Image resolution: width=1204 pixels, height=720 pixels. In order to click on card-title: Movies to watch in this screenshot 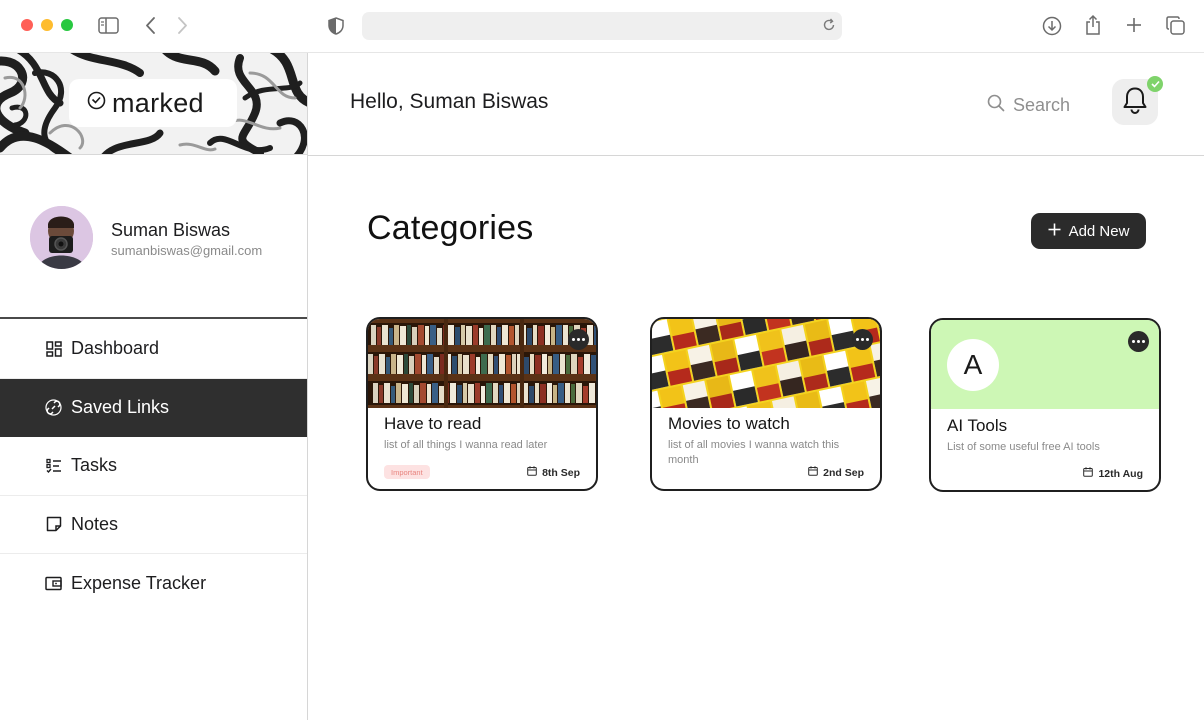, I will do `click(729, 423)`.